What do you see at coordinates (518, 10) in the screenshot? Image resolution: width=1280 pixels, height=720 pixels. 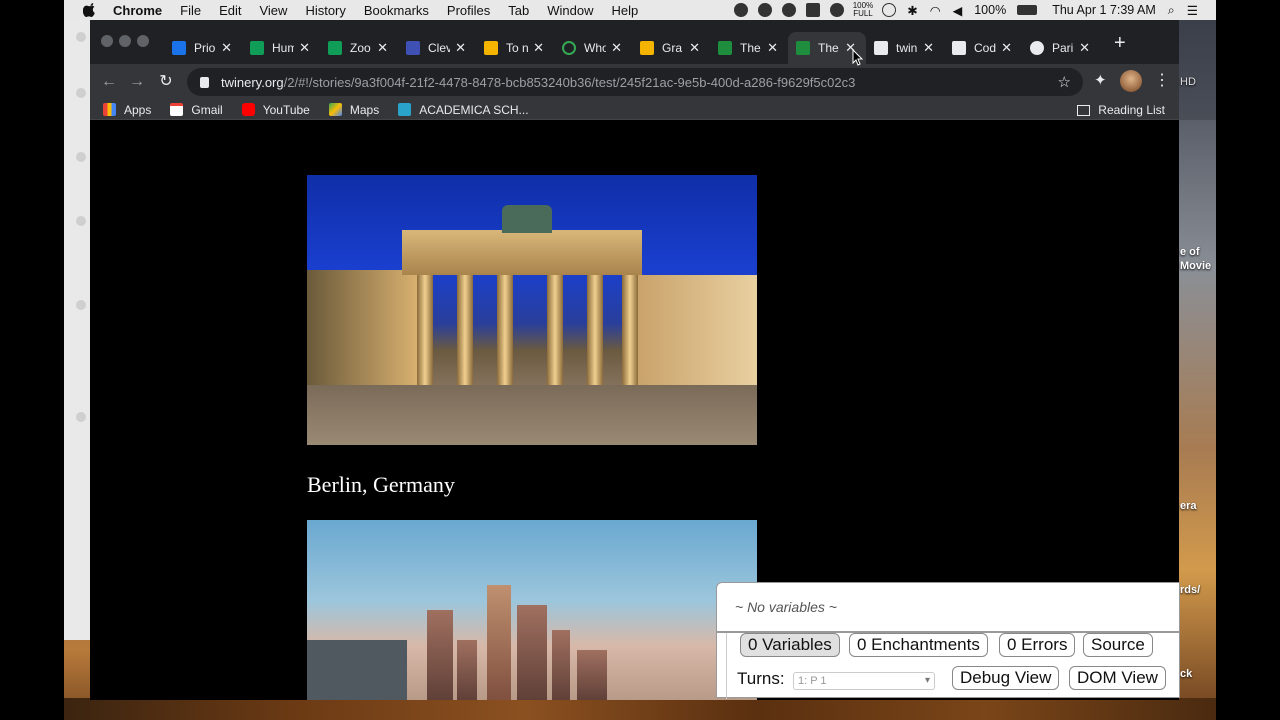 I see `menu-tab: Tab` at bounding box center [518, 10].